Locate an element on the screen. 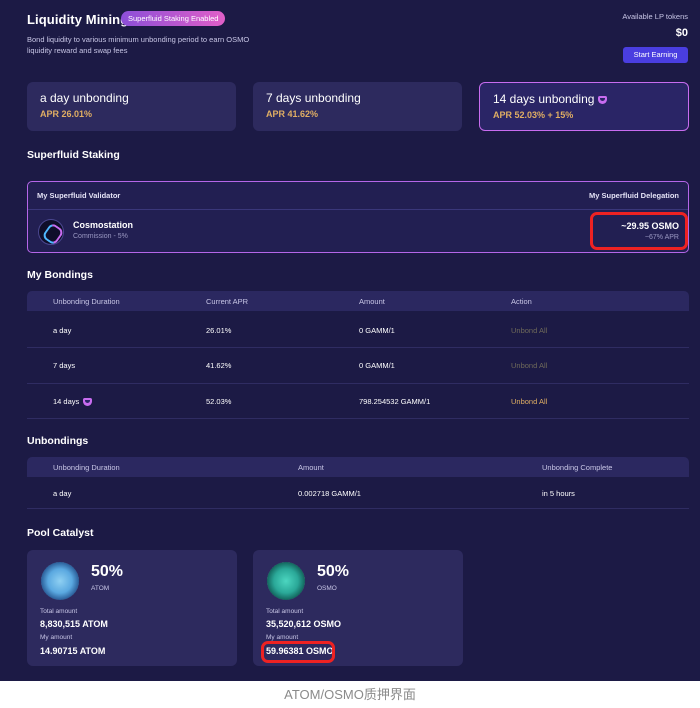  row-complete: in 5 hours is located at coordinates (558, 493).